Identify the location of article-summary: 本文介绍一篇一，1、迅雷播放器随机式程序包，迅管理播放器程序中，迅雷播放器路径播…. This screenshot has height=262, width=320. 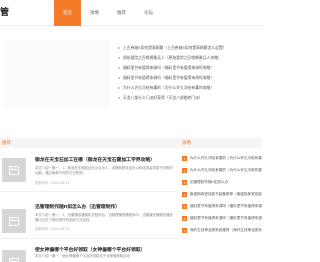
(104, 217).